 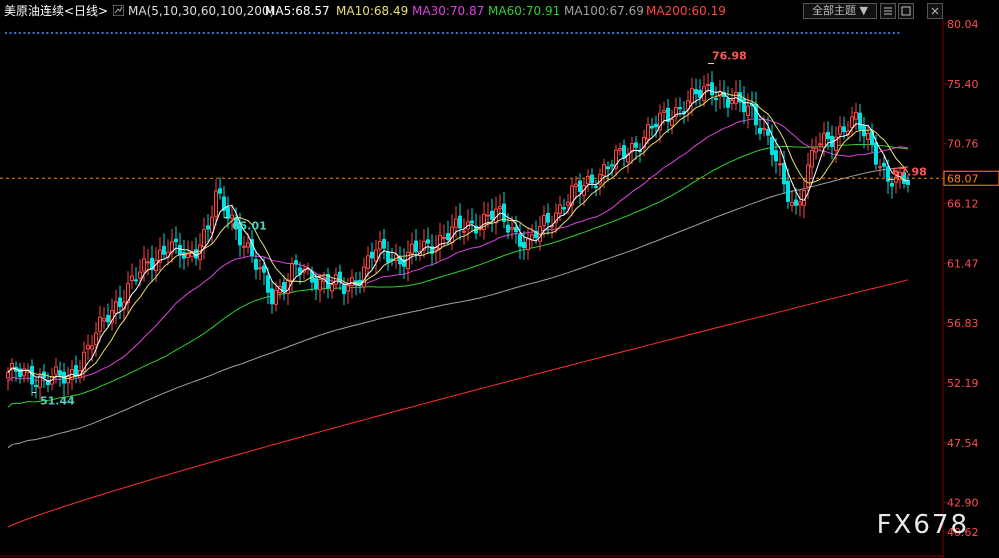 What do you see at coordinates (922, 525) in the screenshot?
I see `watermark-logo: FX678` at bounding box center [922, 525].